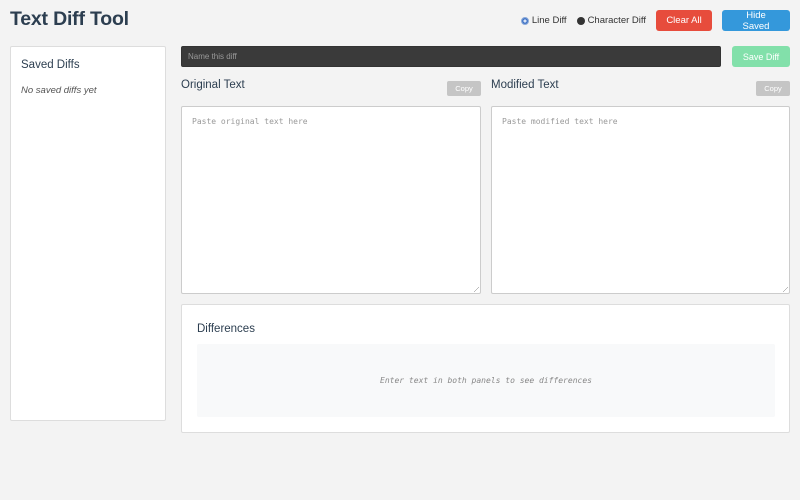 This screenshot has height=500, width=800. What do you see at coordinates (59, 90) in the screenshot?
I see `saved-diffs-empty-text: No saved diffs yet` at bounding box center [59, 90].